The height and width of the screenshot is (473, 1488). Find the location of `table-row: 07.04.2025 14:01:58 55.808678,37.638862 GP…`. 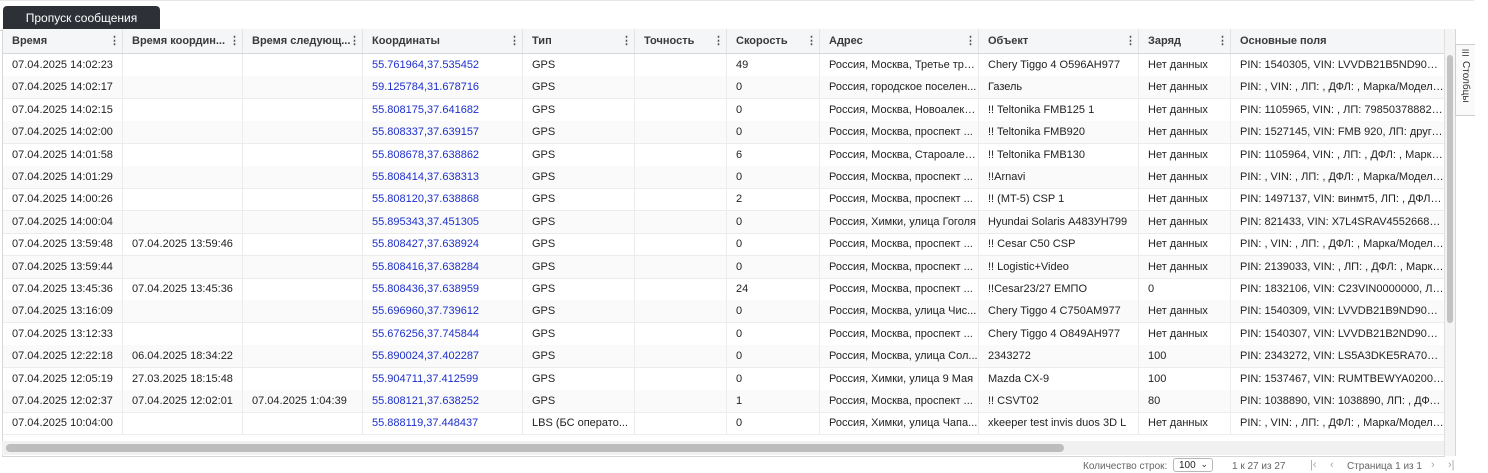

table-row: 07.04.2025 14:01:58 55.808678,37.638862 GP… is located at coordinates (724, 155).